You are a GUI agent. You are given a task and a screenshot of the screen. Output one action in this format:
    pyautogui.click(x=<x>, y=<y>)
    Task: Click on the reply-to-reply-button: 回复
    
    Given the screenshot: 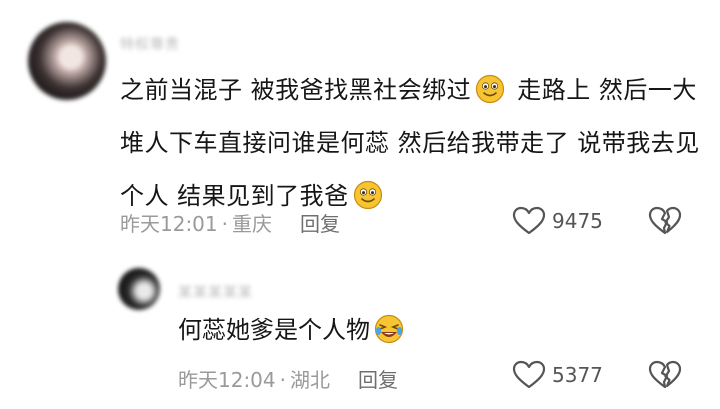 What is the action you would take?
    pyautogui.click(x=378, y=380)
    